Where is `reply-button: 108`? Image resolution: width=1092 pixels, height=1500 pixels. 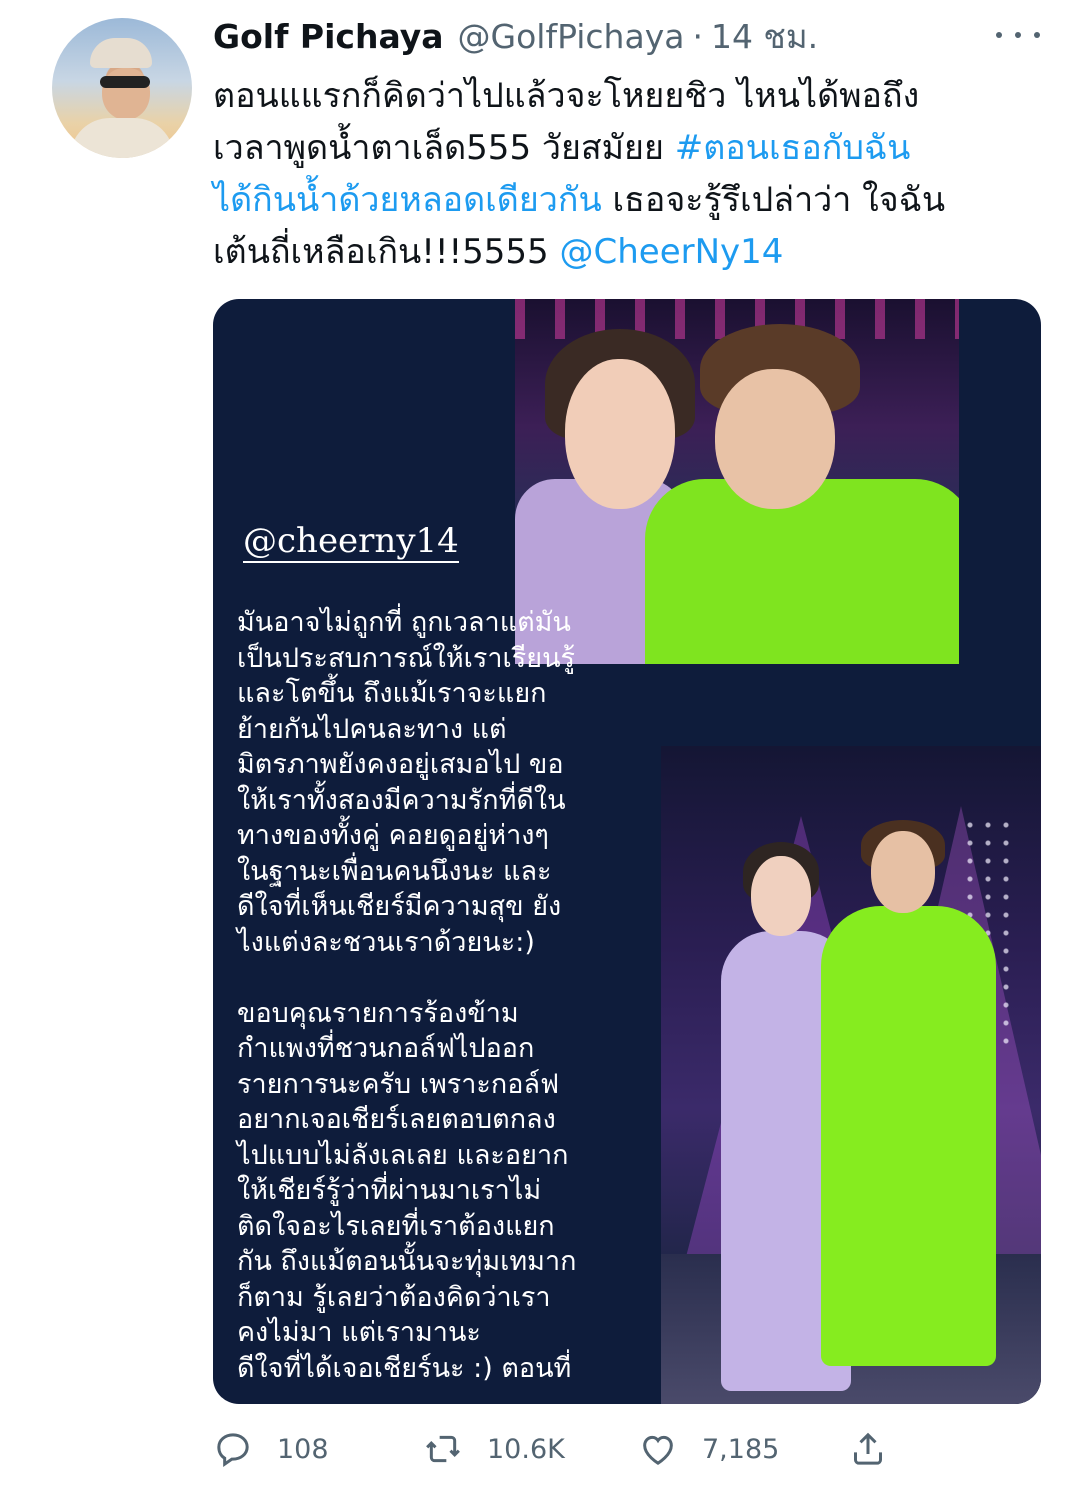 reply-button: 108 is located at coordinates (271, 1449).